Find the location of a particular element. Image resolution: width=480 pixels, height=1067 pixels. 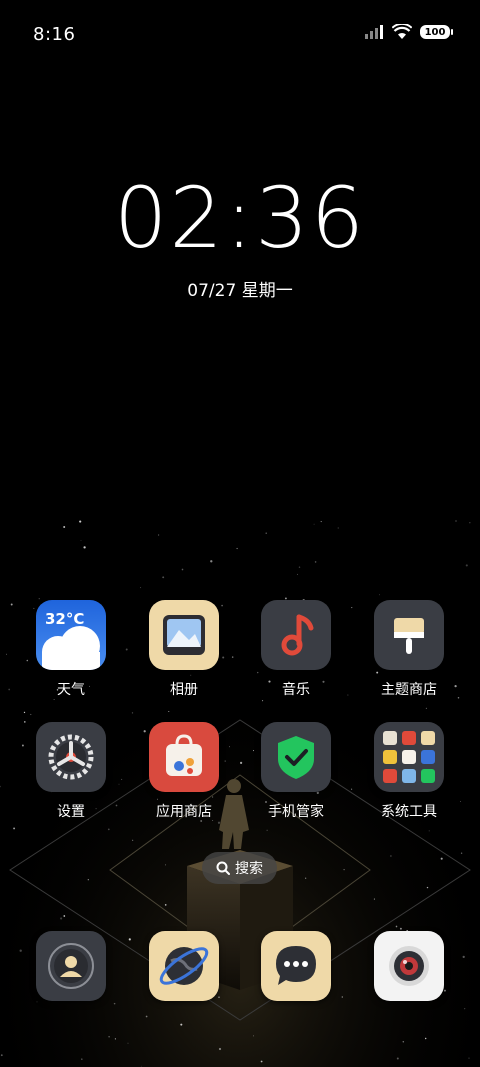

camera-icon is located at coordinates (409, 966).